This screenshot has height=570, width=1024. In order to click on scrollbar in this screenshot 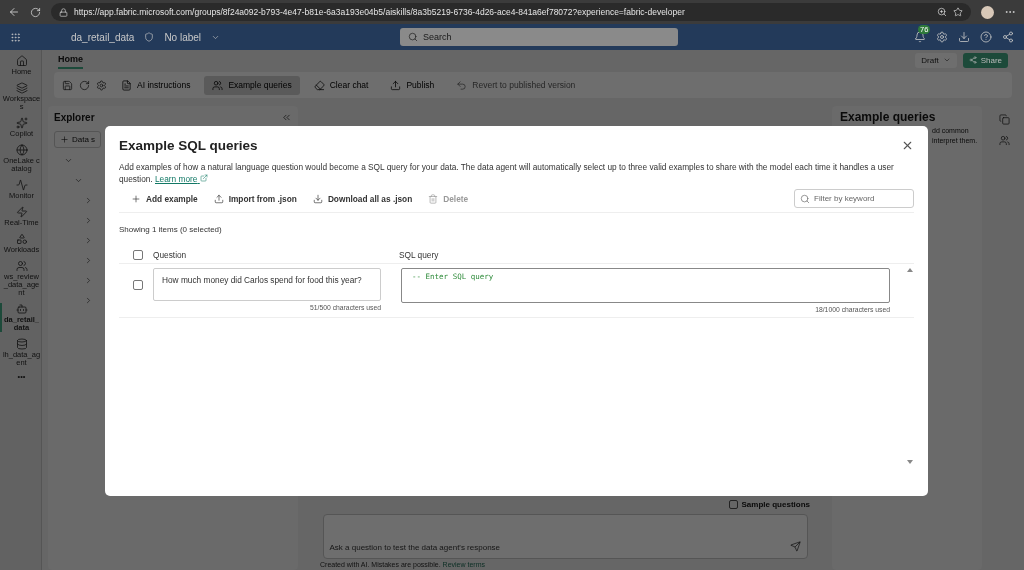, I will do `click(910, 366)`.